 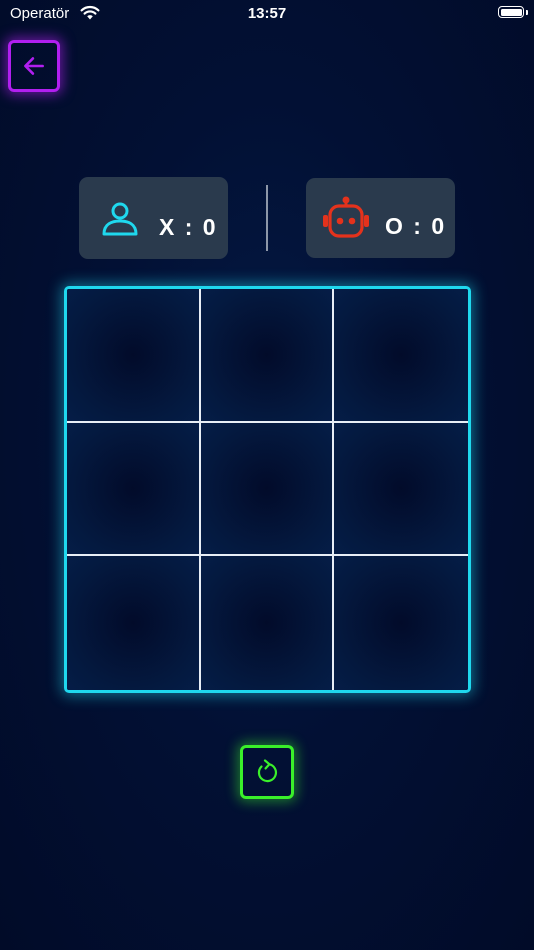 I want to click on arrow-left-icon, so click(x=34, y=66).